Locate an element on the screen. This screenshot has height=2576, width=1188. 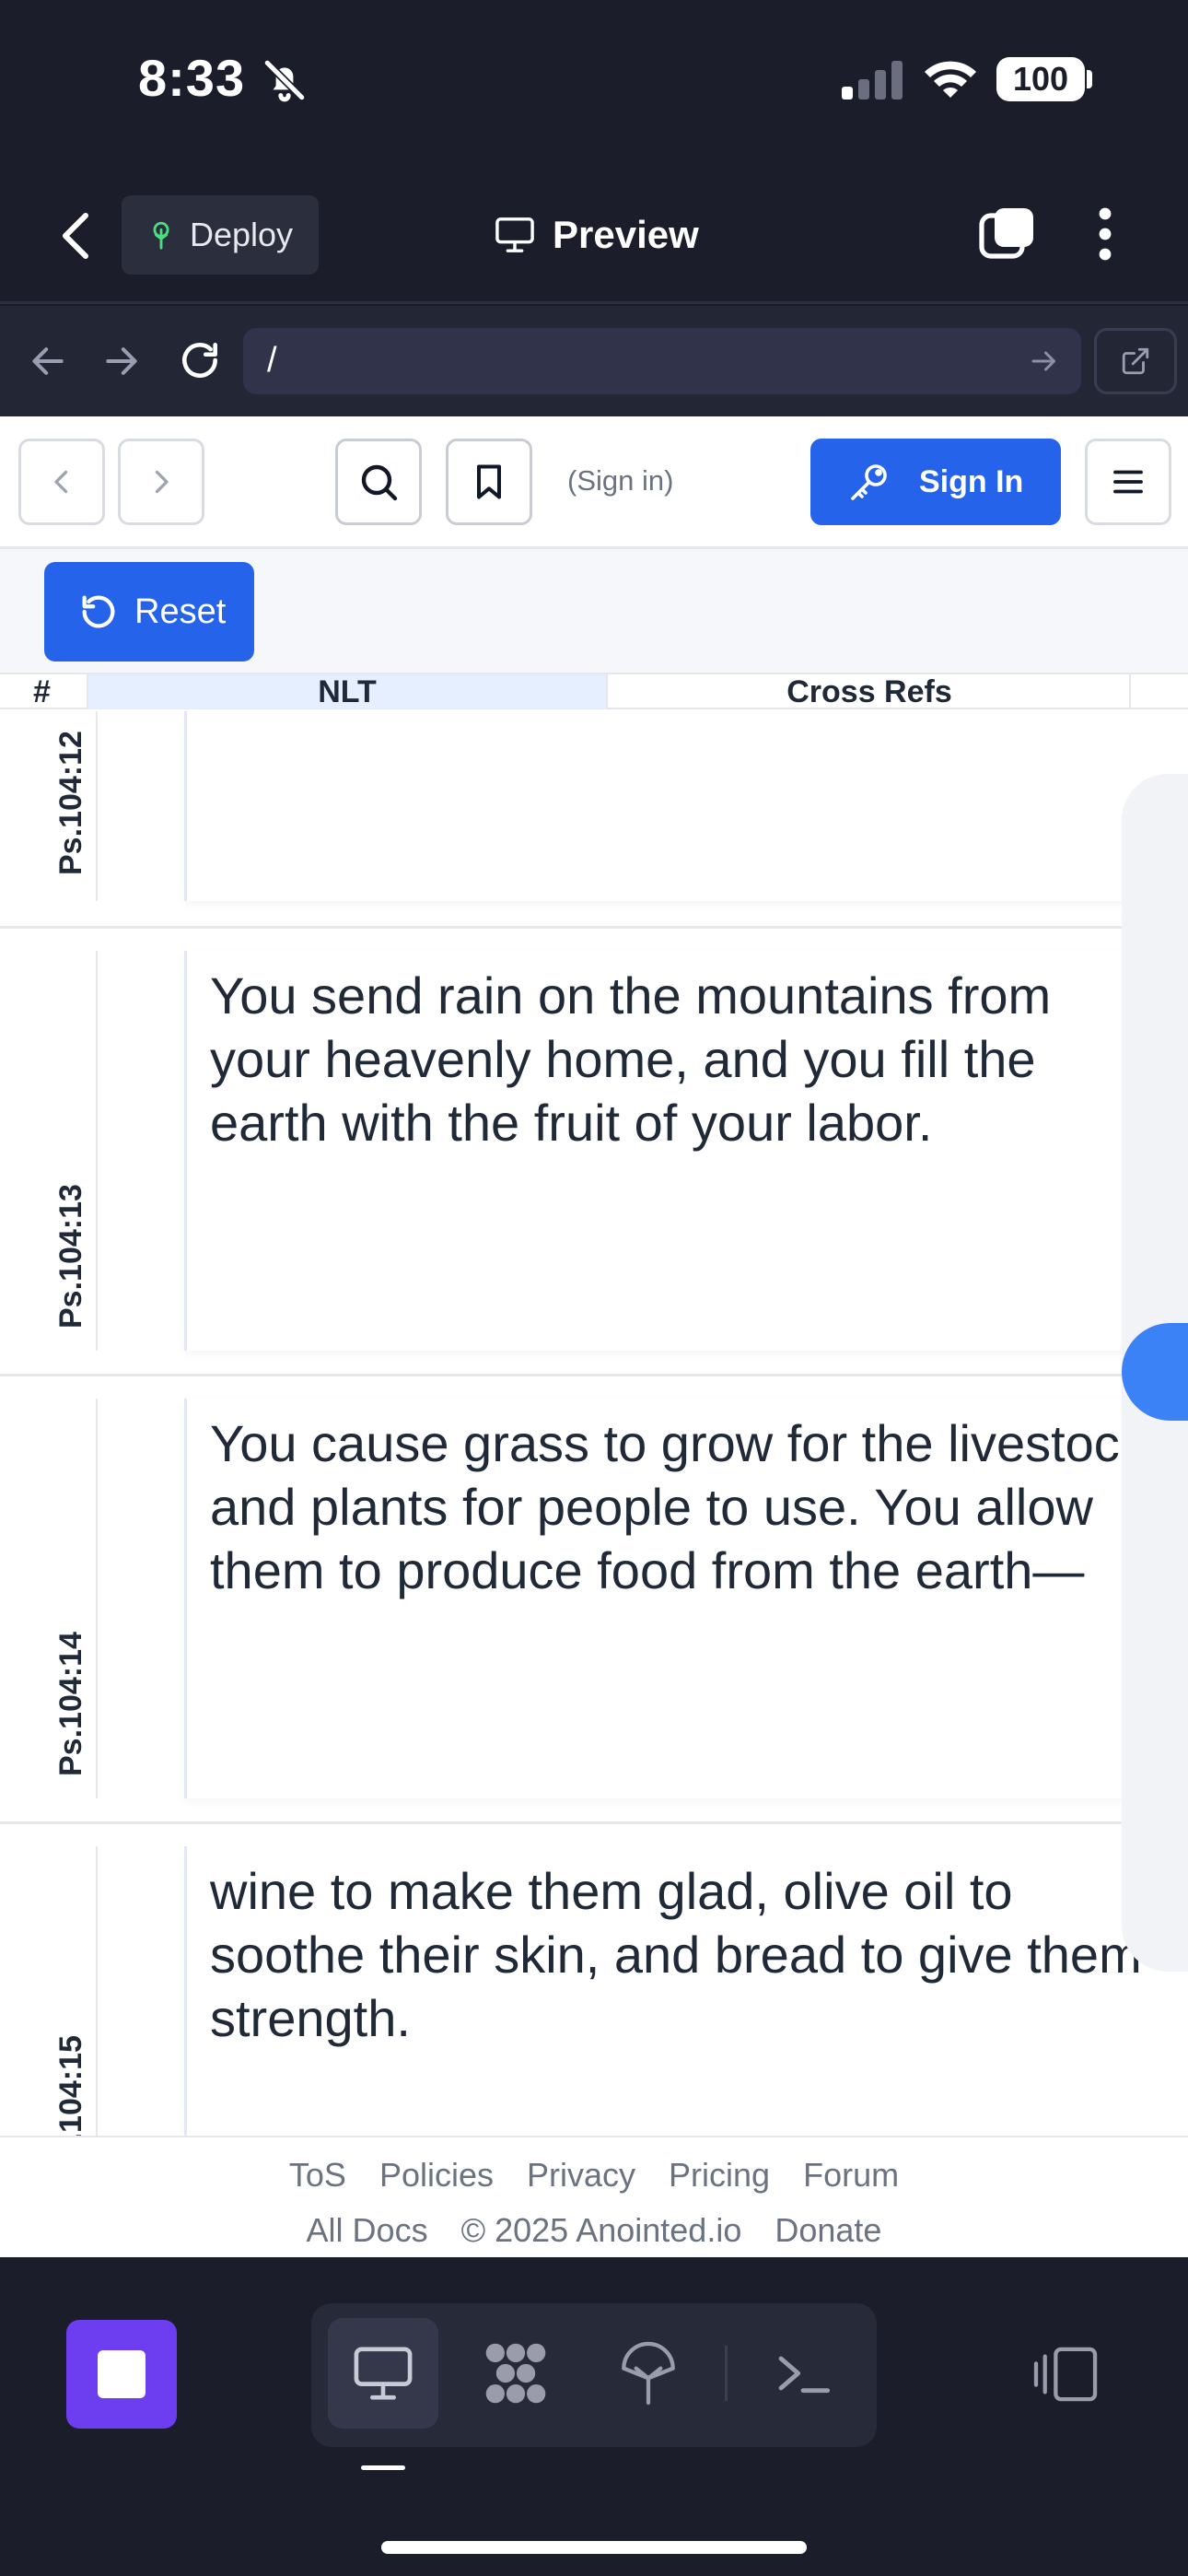
deploy-icon is located at coordinates (648, 2373).